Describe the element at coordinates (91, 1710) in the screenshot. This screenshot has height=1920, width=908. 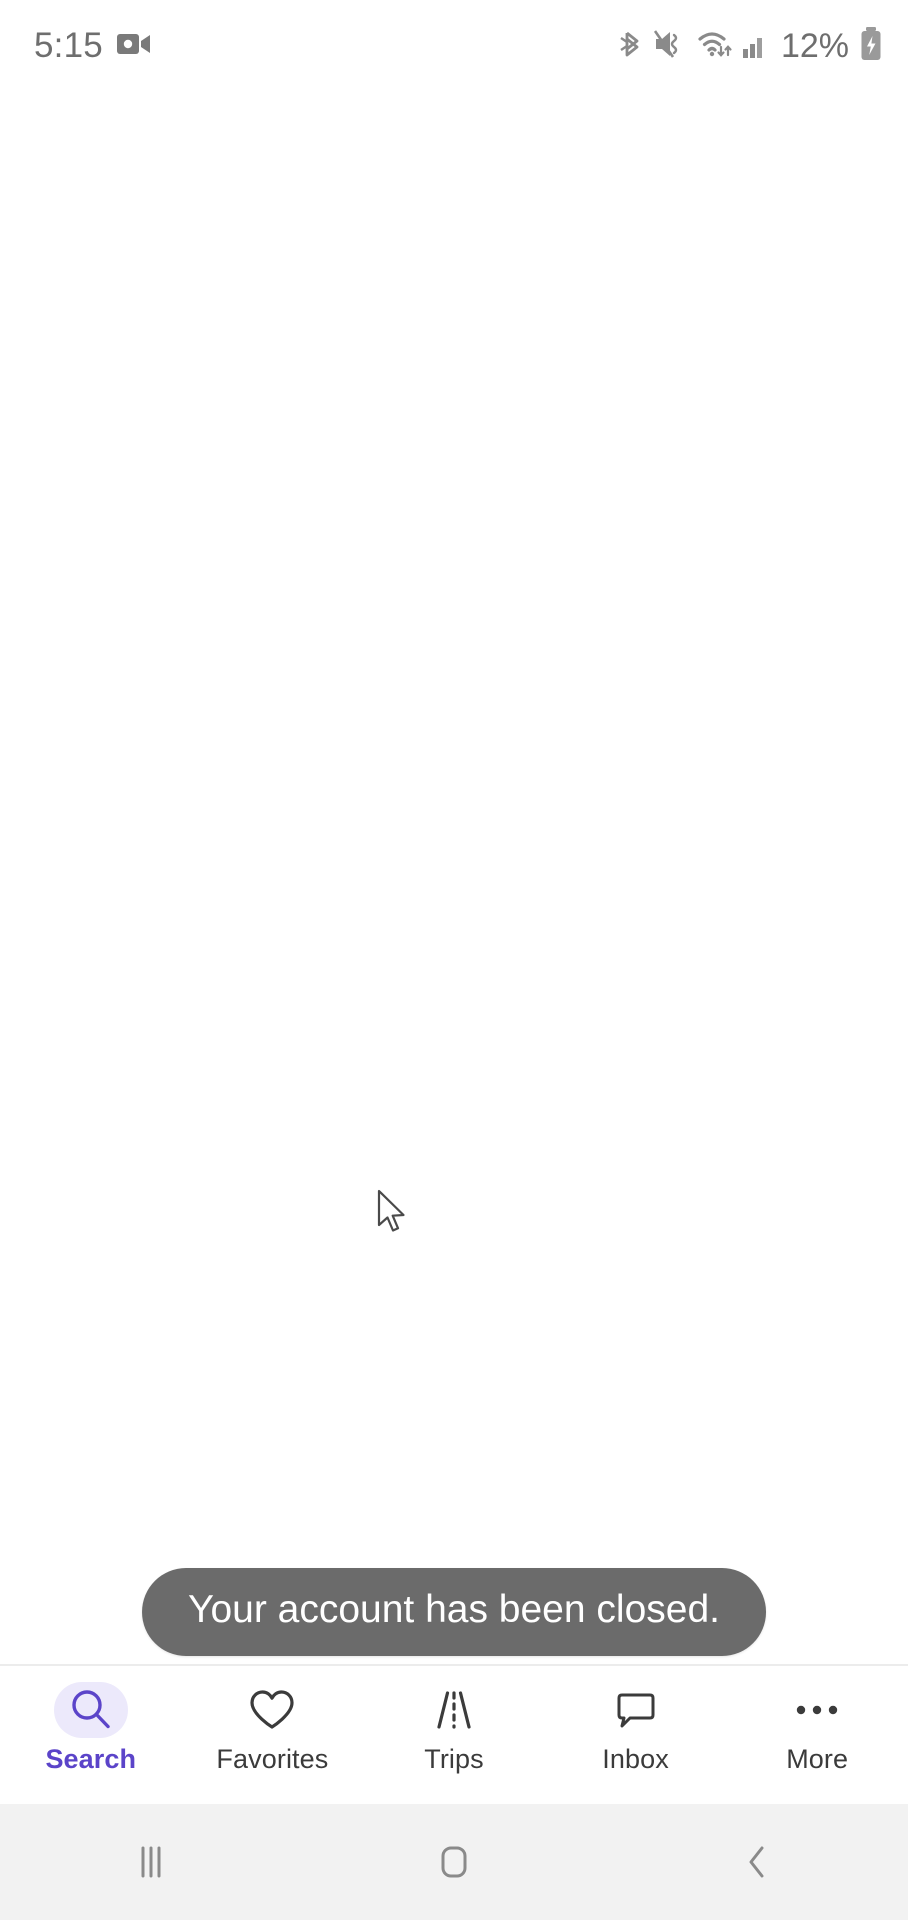
I see `magnifier-icon` at that location.